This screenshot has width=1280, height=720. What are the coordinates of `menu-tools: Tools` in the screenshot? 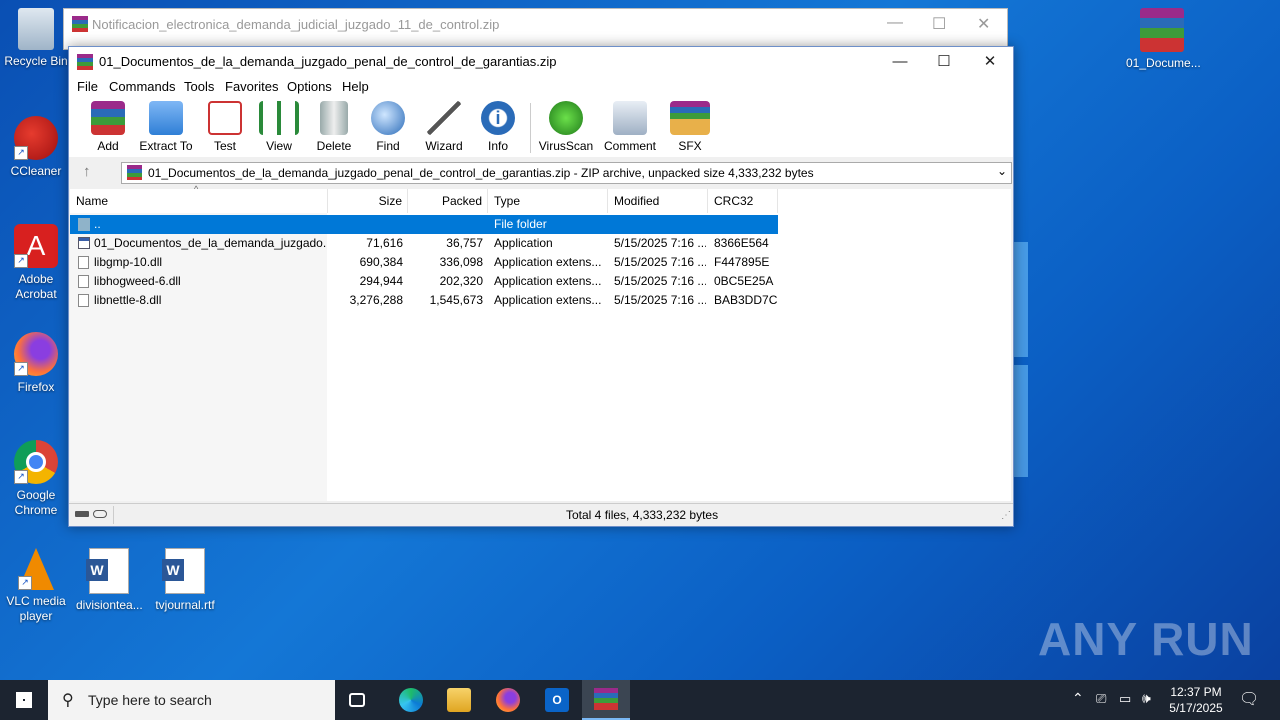 It's located at (199, 86).